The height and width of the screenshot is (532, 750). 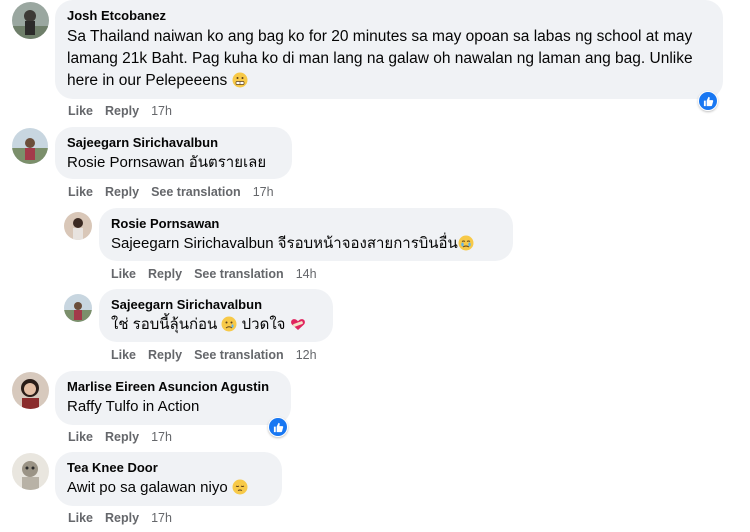 What do you see at coordinates (173, 387) in the screenshot?
I see `comment-author: Marlise Eireen Asuncion Agustin` at bounding box center [173, 387].